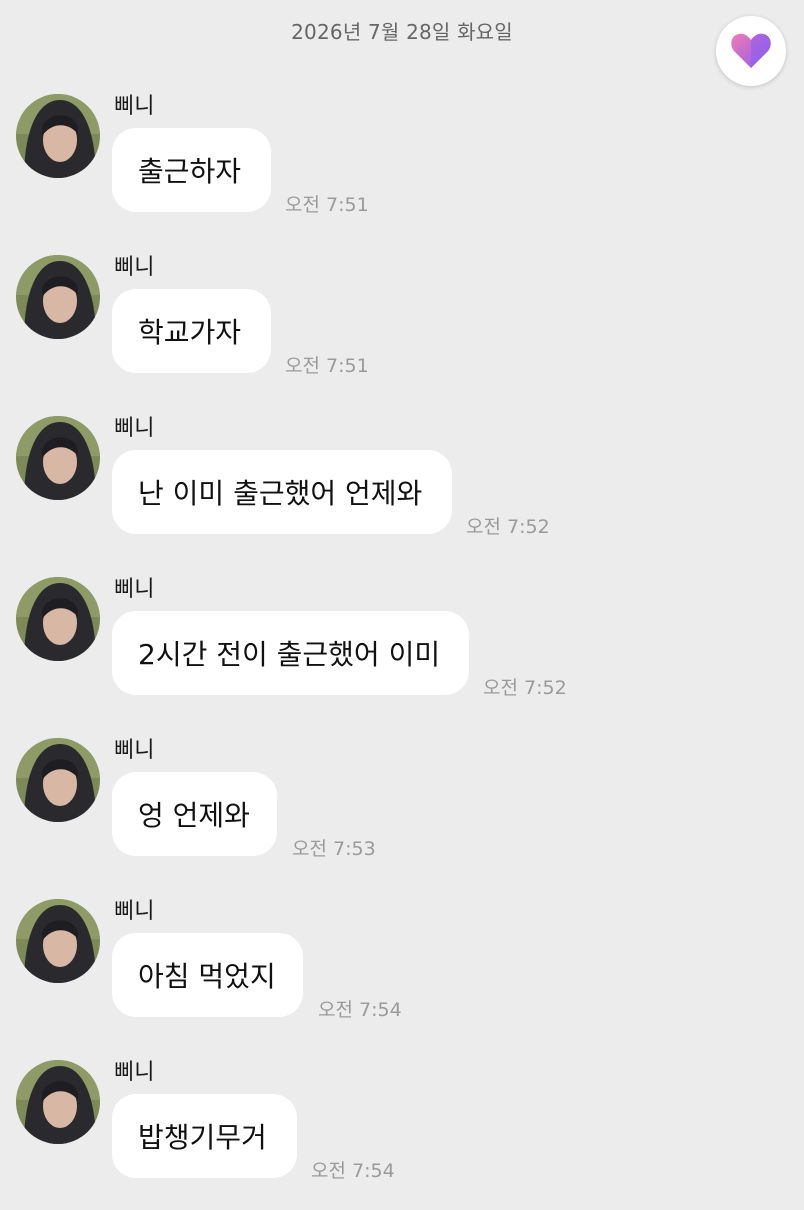 Image resolution: width=804 pixels, height=1210 pixels. I want to click on message-row: 삐니 2시간 전이 출근했어 이미 오전 7:52, so click(402, 652).